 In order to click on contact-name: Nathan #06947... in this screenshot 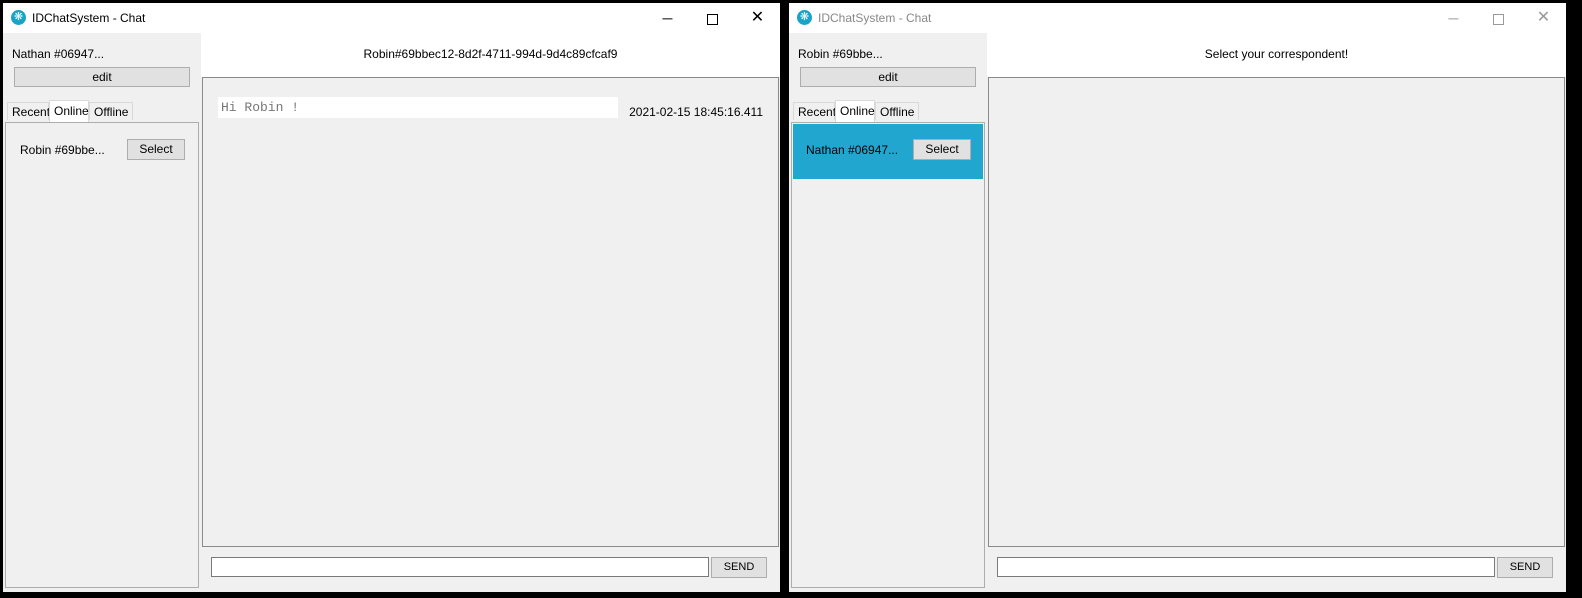, I will do `click(852, 150)`.